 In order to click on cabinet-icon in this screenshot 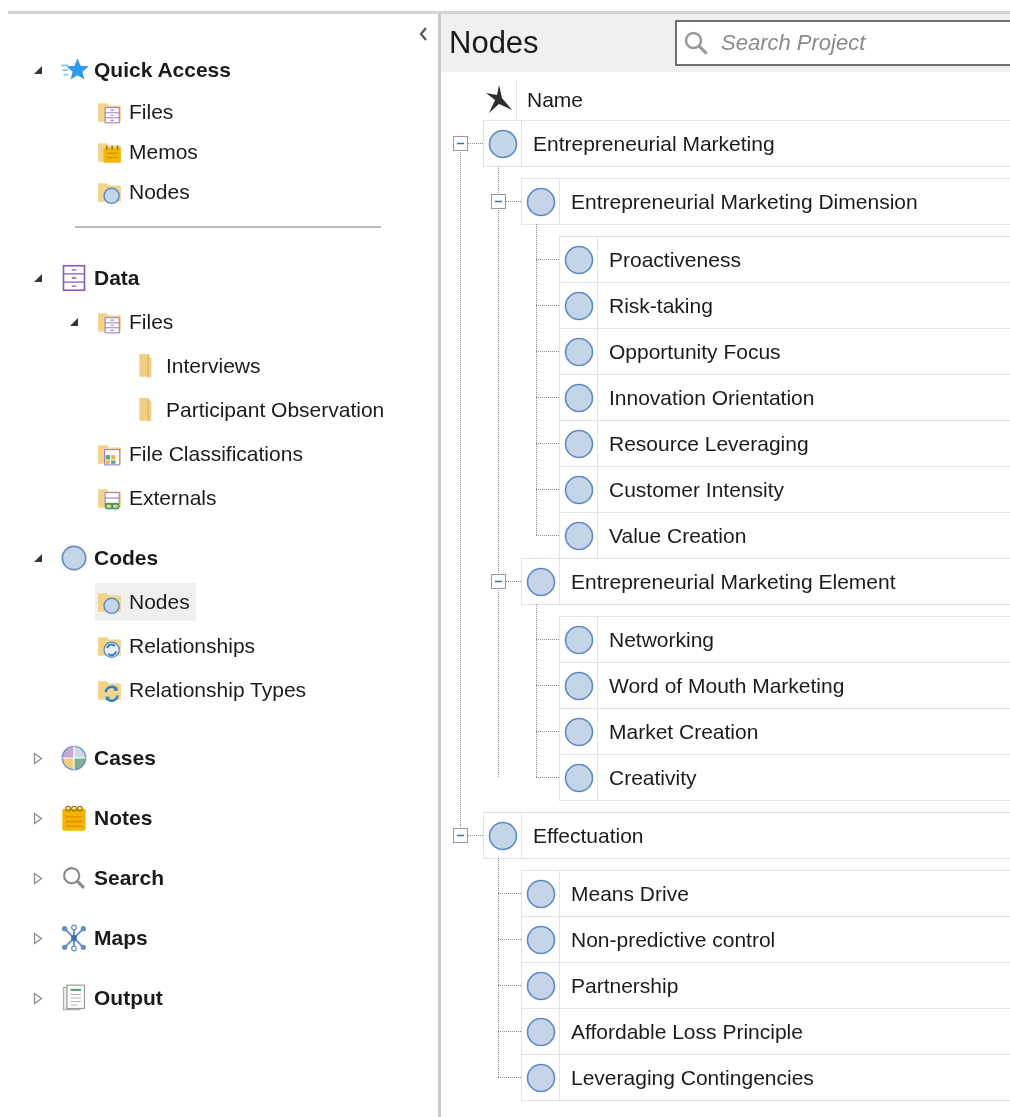, I will do `click(74, 278)`.